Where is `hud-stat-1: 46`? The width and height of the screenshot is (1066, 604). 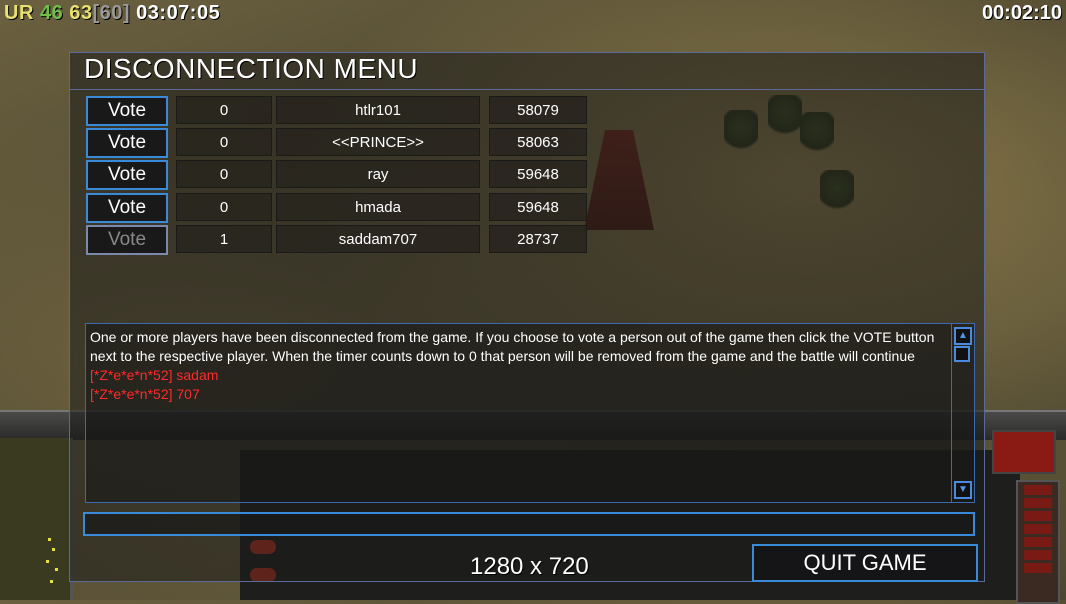
hud-stat-1: 46 is located at coordinates (51, 13).